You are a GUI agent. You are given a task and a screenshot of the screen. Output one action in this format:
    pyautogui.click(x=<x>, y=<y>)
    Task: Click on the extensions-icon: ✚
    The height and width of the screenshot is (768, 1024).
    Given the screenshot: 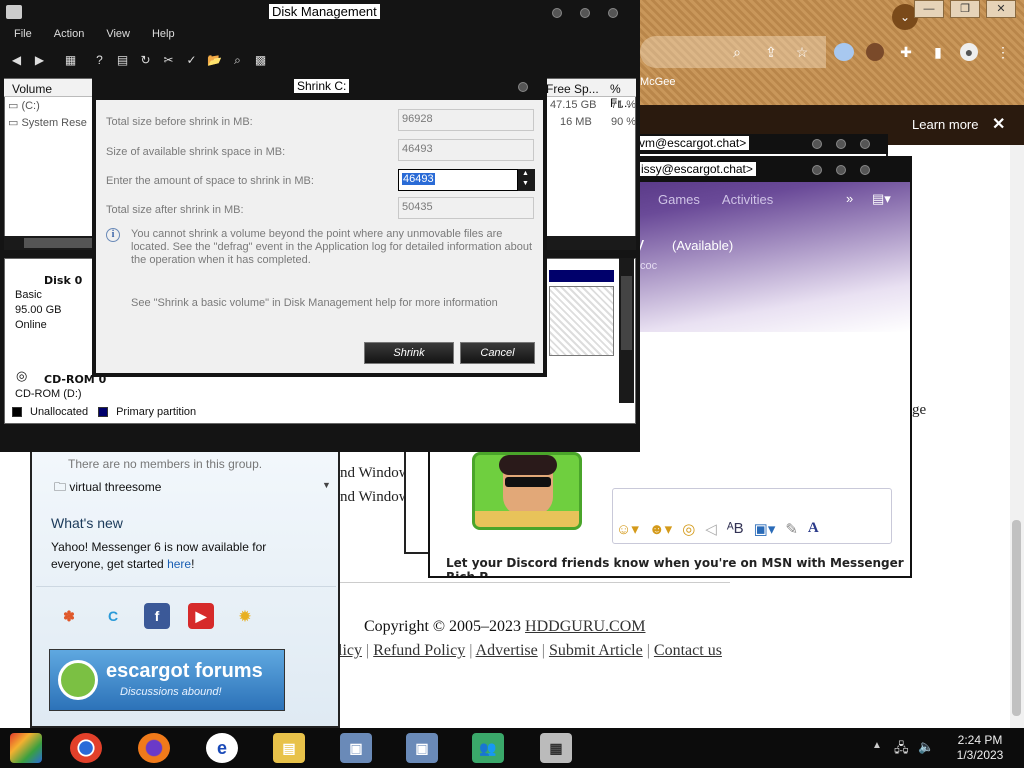 What is the action you would take?
    pyautogui.click(x=906, y=52)
    